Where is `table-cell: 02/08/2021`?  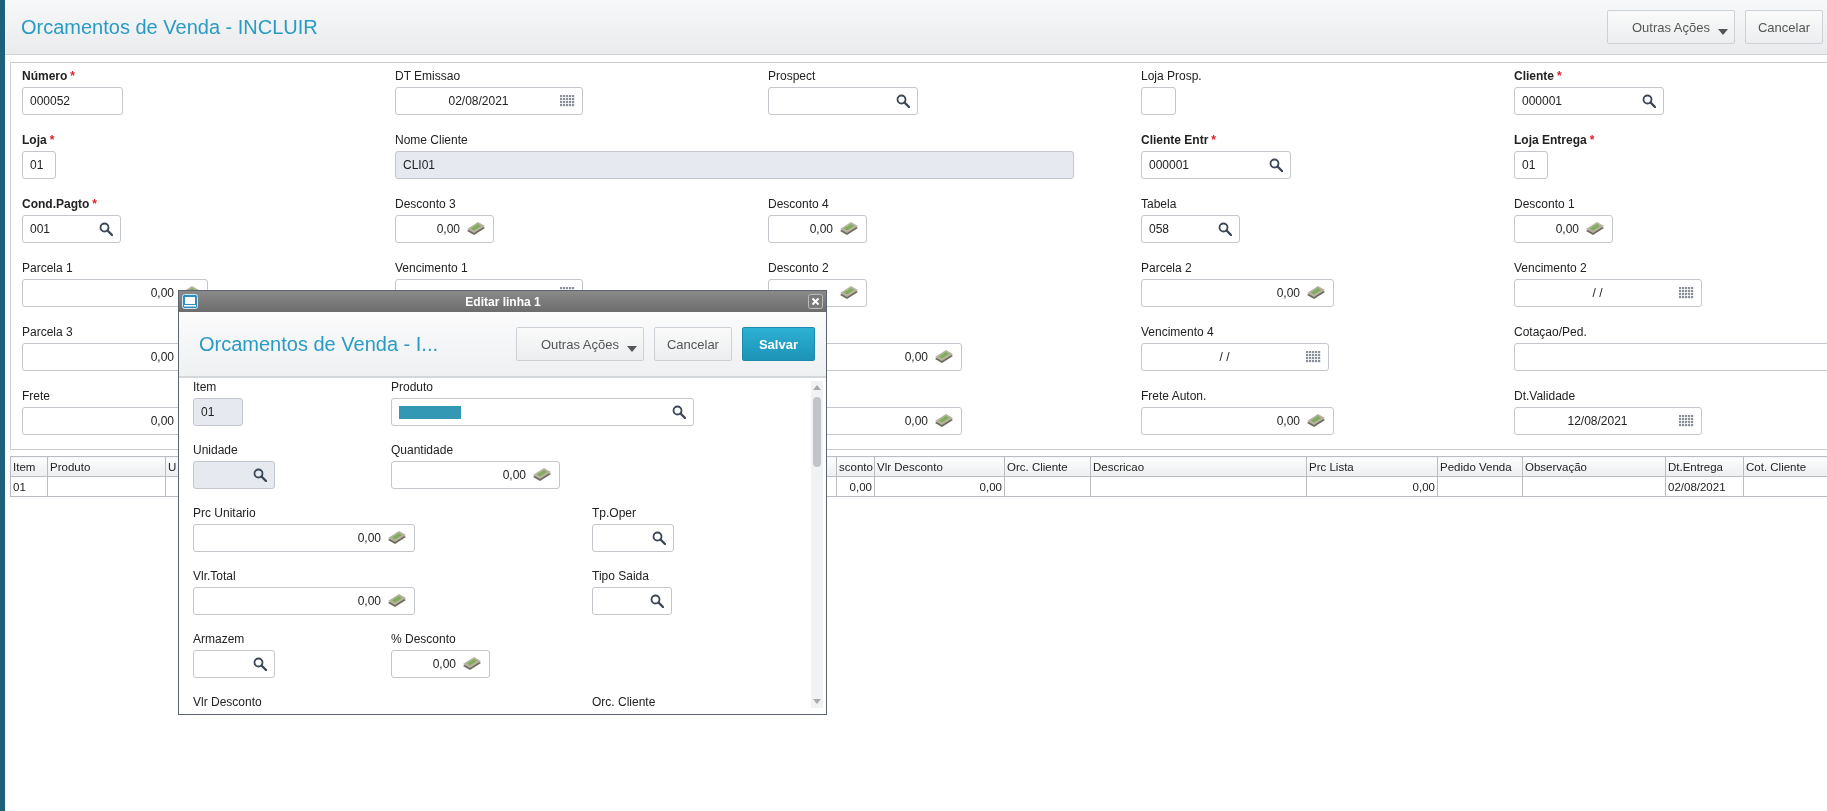 table-cell: 02/08/2021 is located at coordinates (1704, 486).